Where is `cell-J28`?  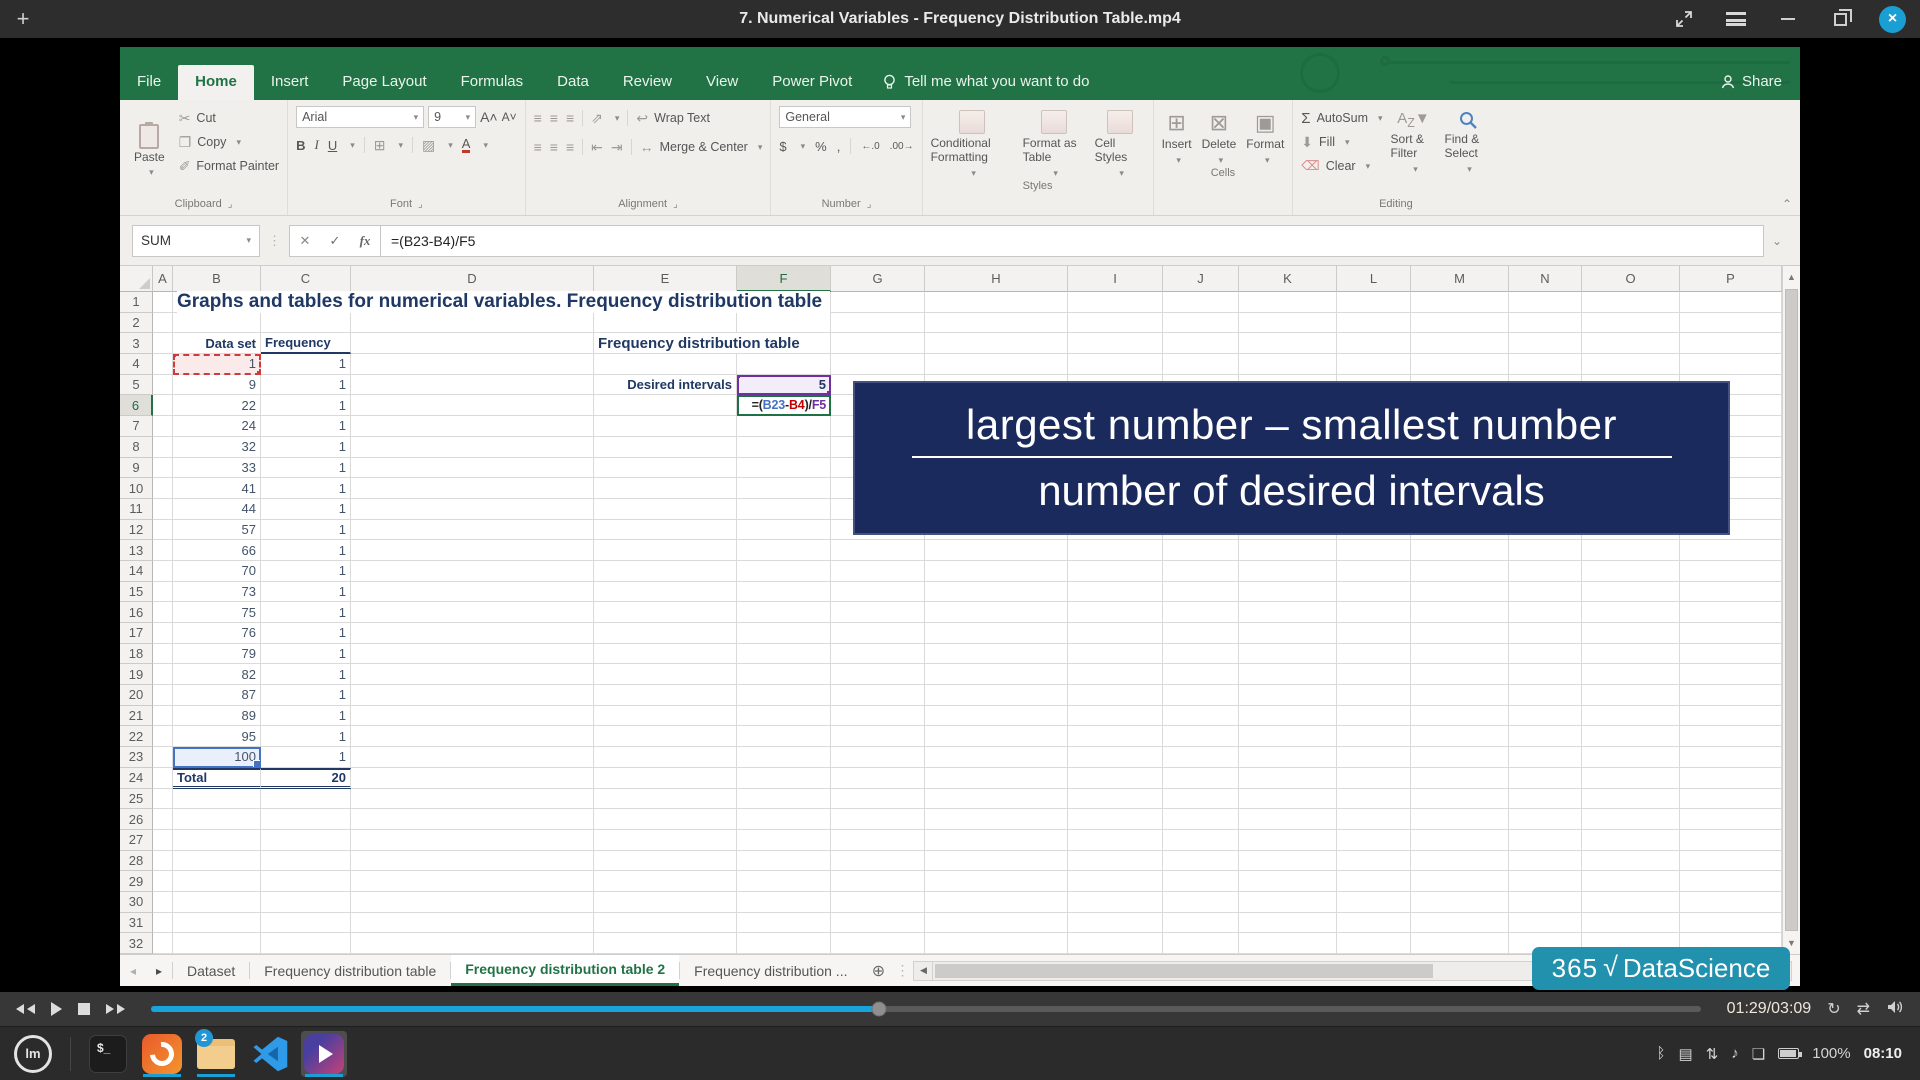 cell-J28 is located at coordinates (1201, 861).